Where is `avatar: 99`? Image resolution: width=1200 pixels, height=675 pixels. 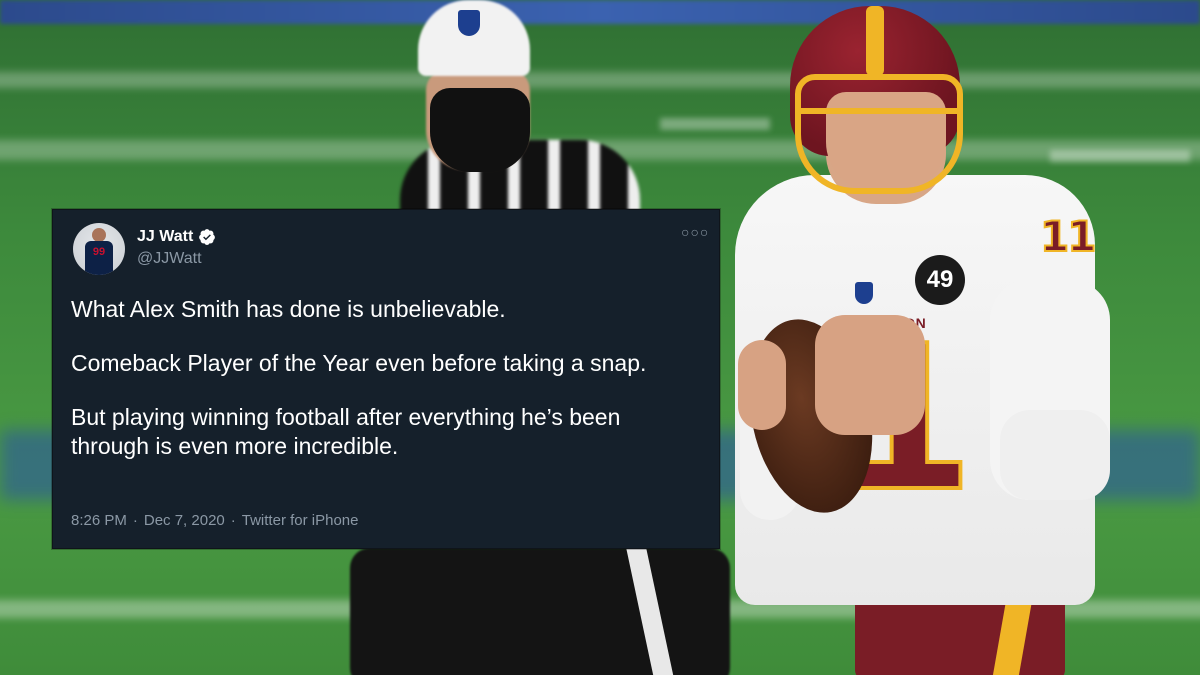
avatar: 99 is located at coordinates (99, 249).